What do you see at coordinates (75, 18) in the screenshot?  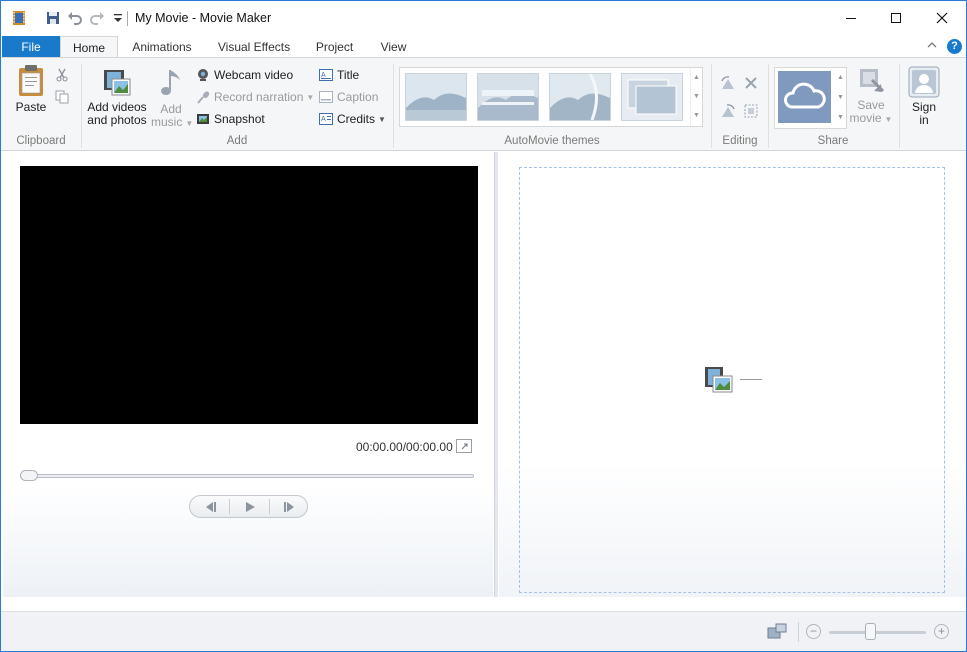 I see `undo-icon` at bounding box center [75, 18].